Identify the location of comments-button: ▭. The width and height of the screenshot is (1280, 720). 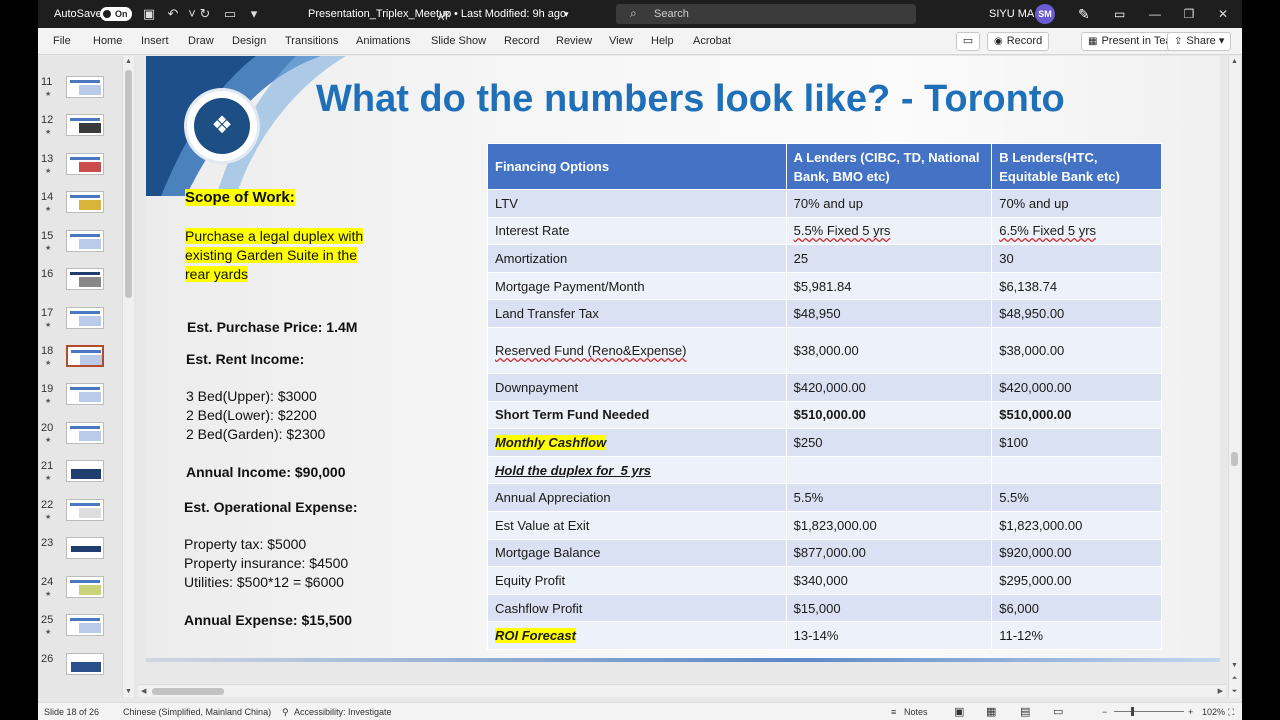
(968, 41).